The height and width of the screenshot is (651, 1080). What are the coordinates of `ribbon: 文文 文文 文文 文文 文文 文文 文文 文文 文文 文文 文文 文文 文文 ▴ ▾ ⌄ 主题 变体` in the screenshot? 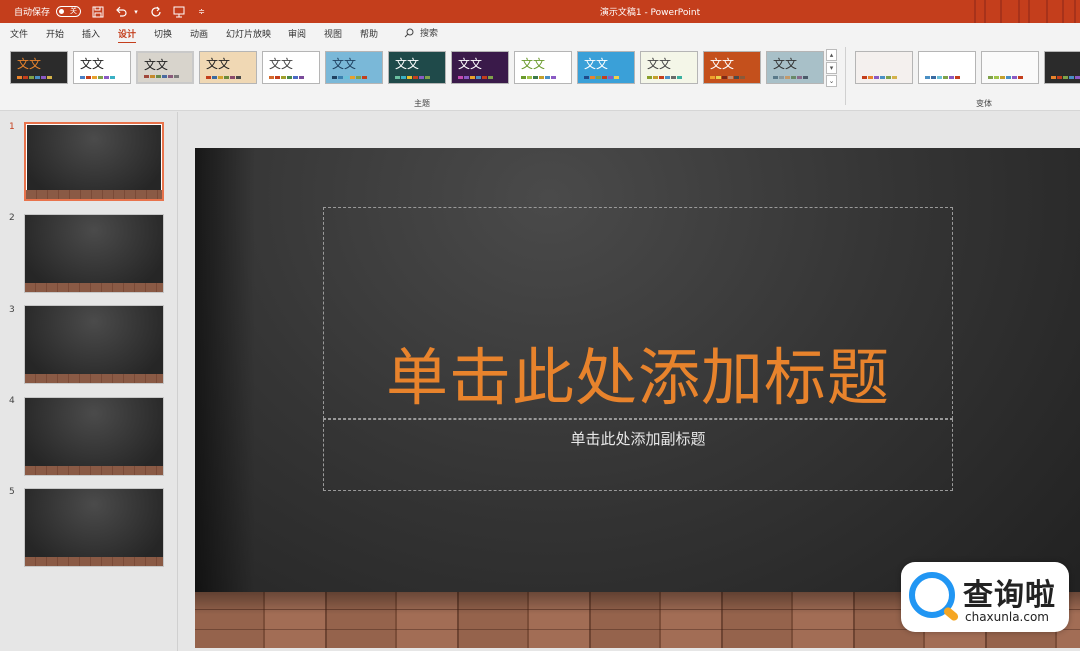 It's located at (540, 77).